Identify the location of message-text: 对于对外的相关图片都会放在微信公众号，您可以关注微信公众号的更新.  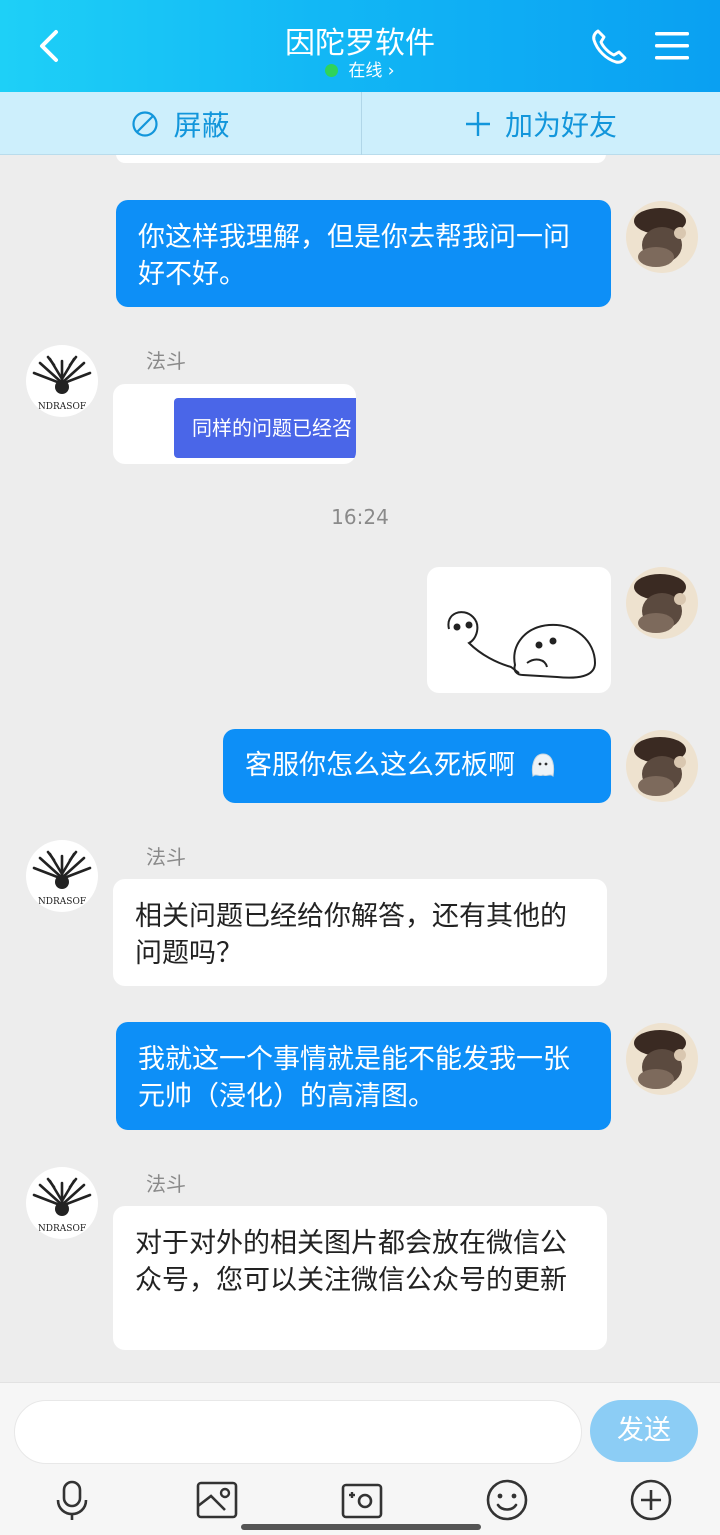
(351, 1262).